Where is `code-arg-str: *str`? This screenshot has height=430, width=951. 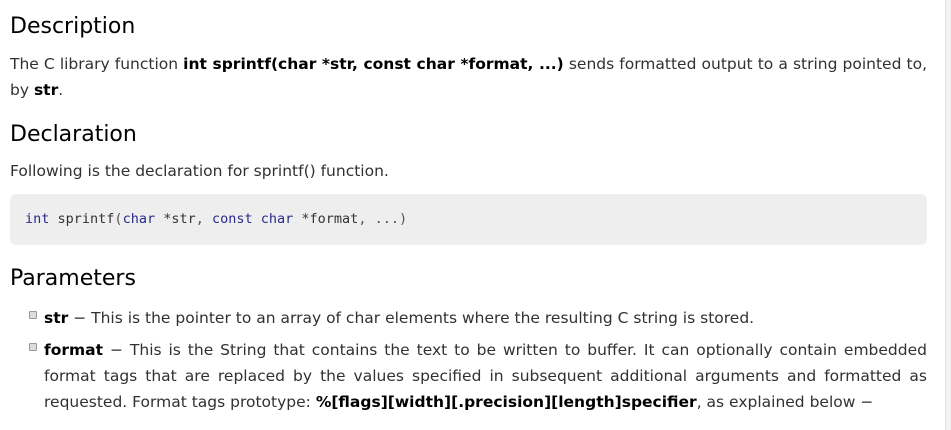 code-arg-str: *str is located at coordinates (175, 219).